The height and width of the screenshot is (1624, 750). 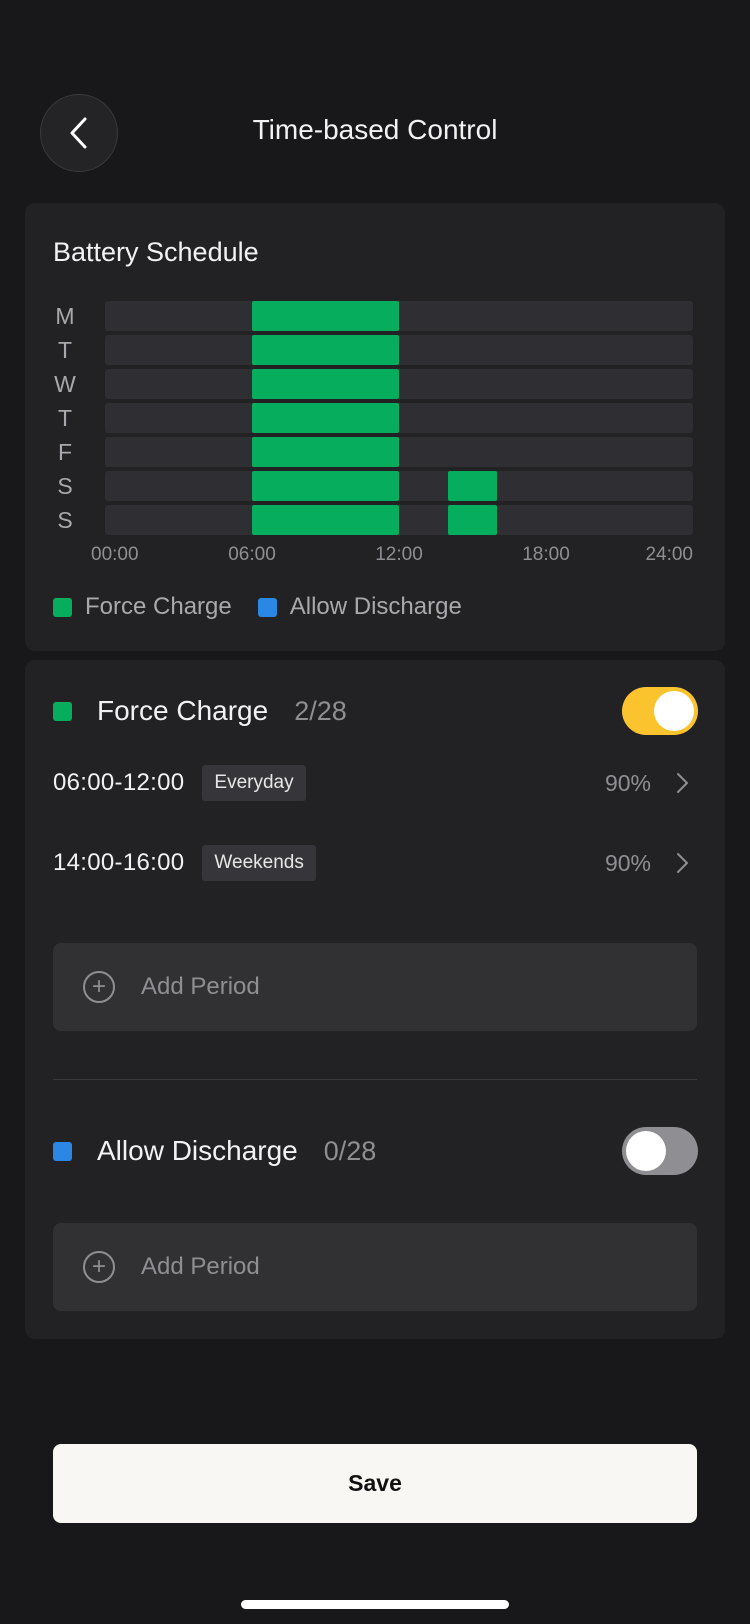 I want to click on period-tag: Weekends, so click(x=259, y=863).